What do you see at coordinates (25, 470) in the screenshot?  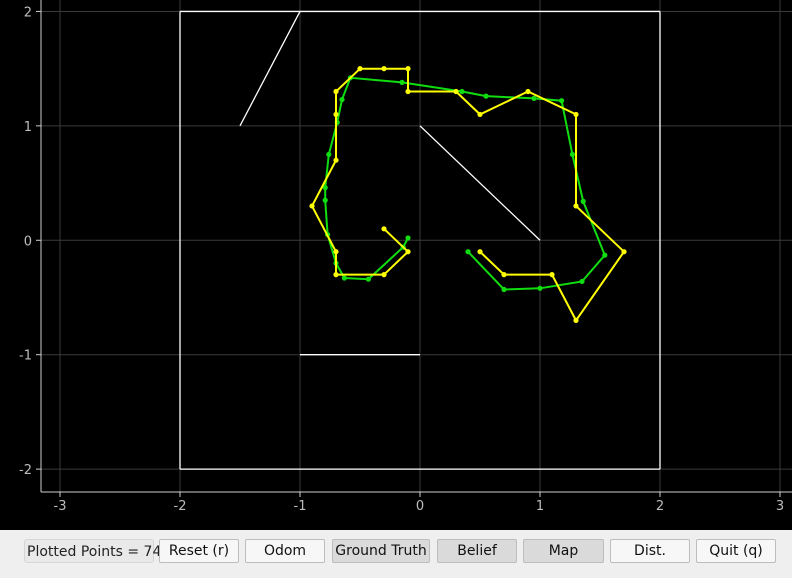 I see `y-tick-label: -2` at bounding box center [25, 470].